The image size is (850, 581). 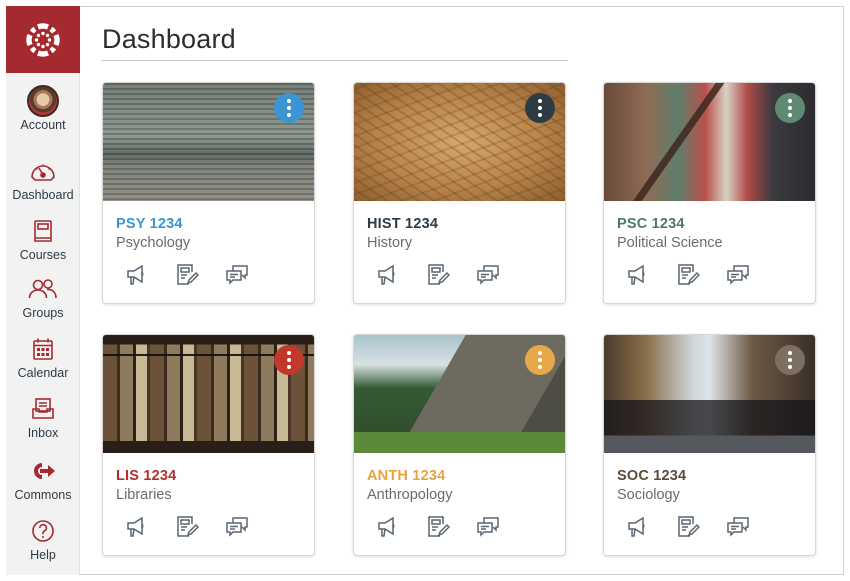 What do you see at coordinates (169, 39) in the screenshot?
I see `page-title: Dashboard` at bounding box center [169, 39].